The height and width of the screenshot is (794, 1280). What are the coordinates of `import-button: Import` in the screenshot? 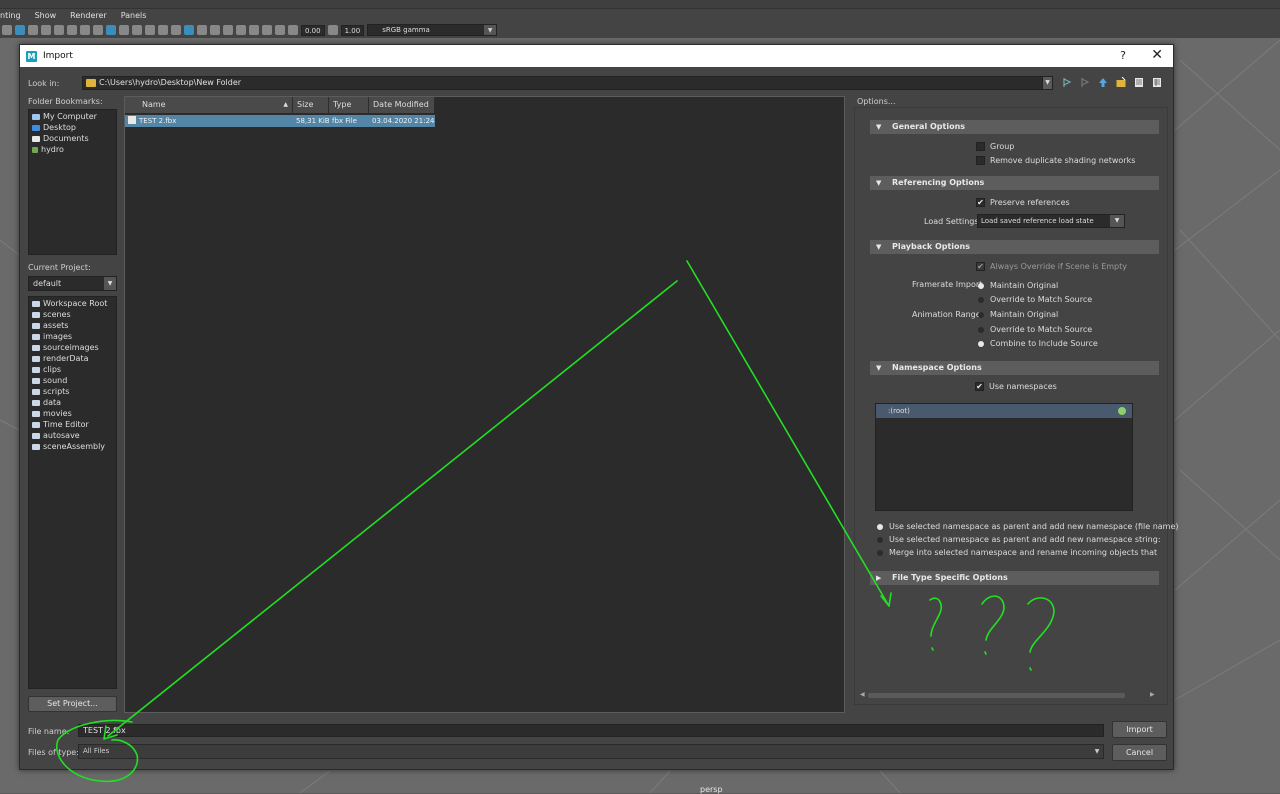 It's located at (1139, 729).